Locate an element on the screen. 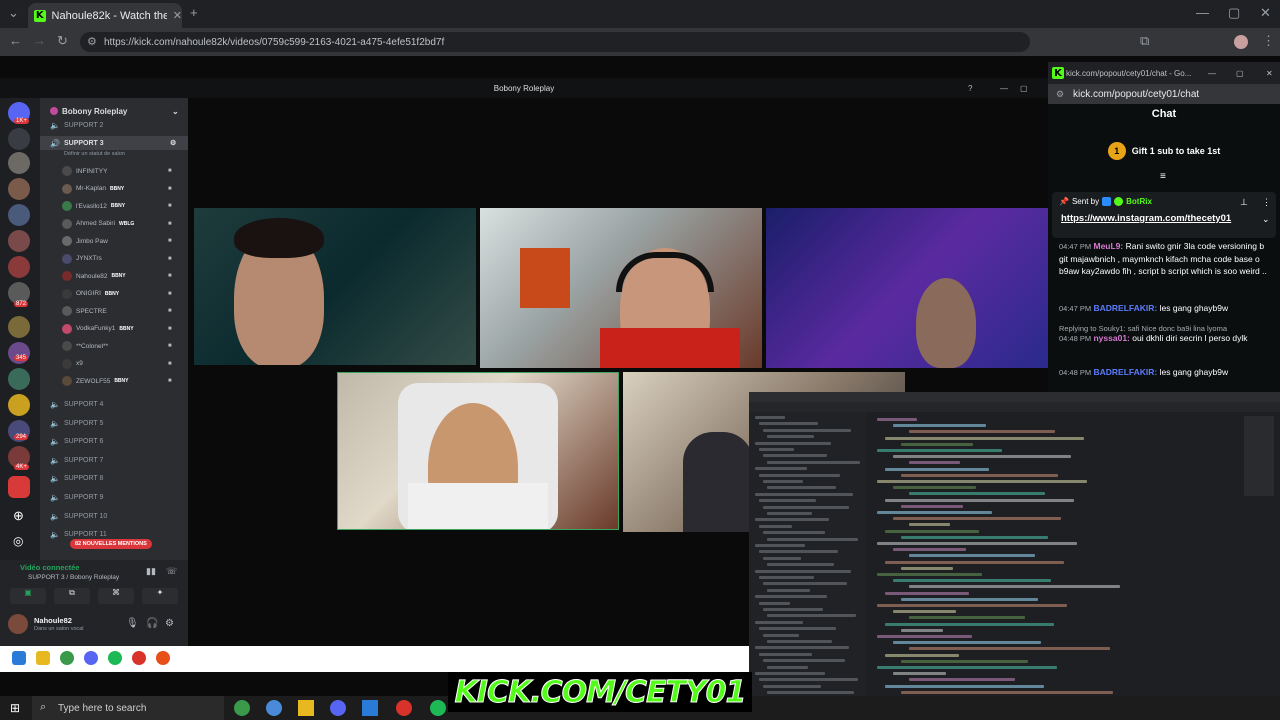 The width and height of the screenshot is (1280, 720). voice-user-item: l'Evasllo12 BBNY ■ is located at coordinates (117, 206).